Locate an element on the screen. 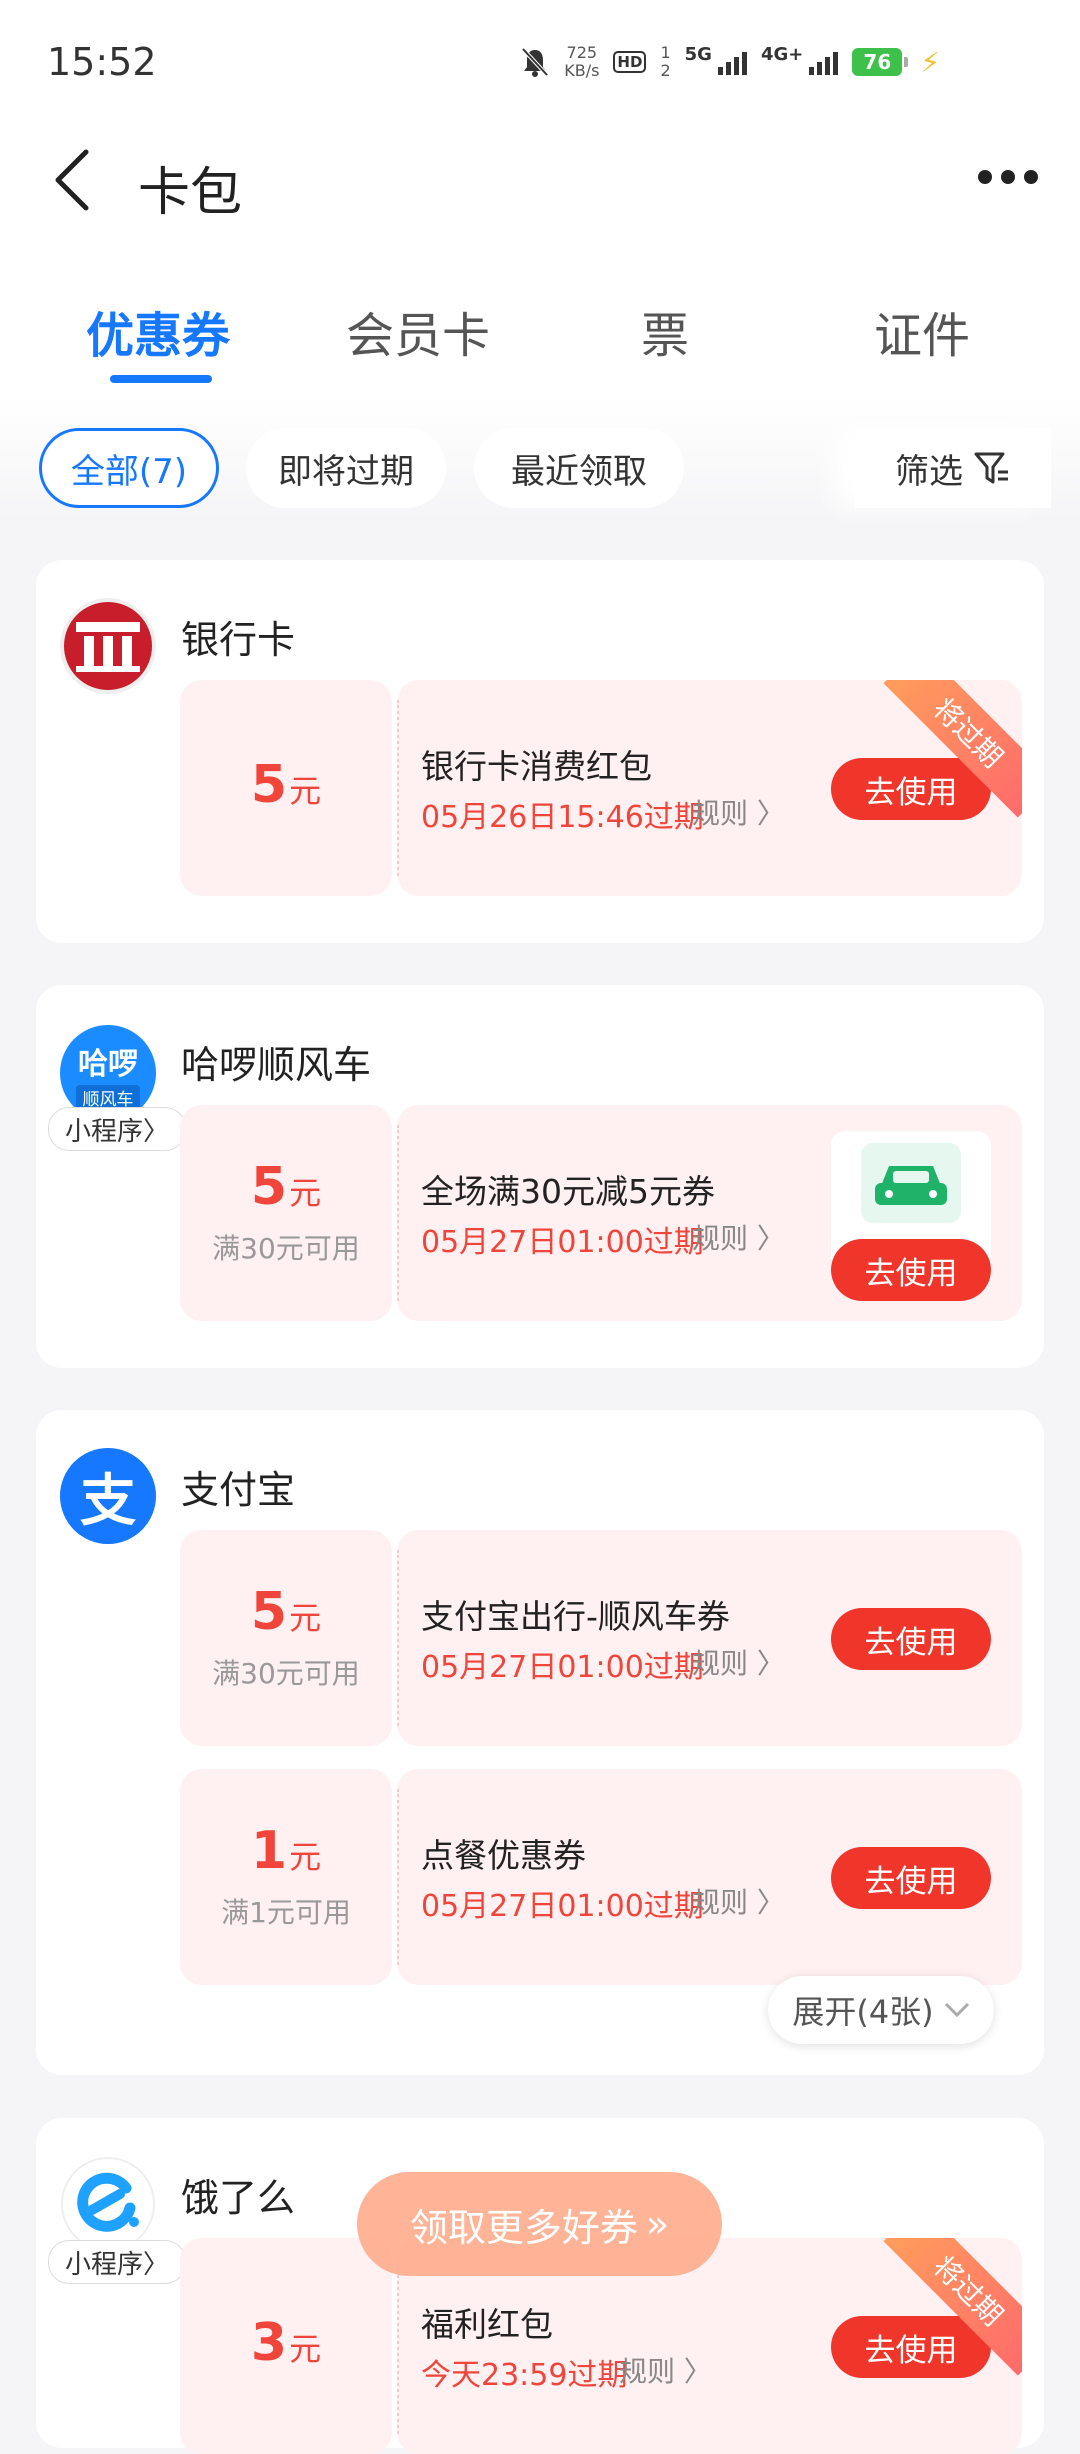 This screenshot has width=1080, height=2454. back-button is located at coordinates (75, 180).